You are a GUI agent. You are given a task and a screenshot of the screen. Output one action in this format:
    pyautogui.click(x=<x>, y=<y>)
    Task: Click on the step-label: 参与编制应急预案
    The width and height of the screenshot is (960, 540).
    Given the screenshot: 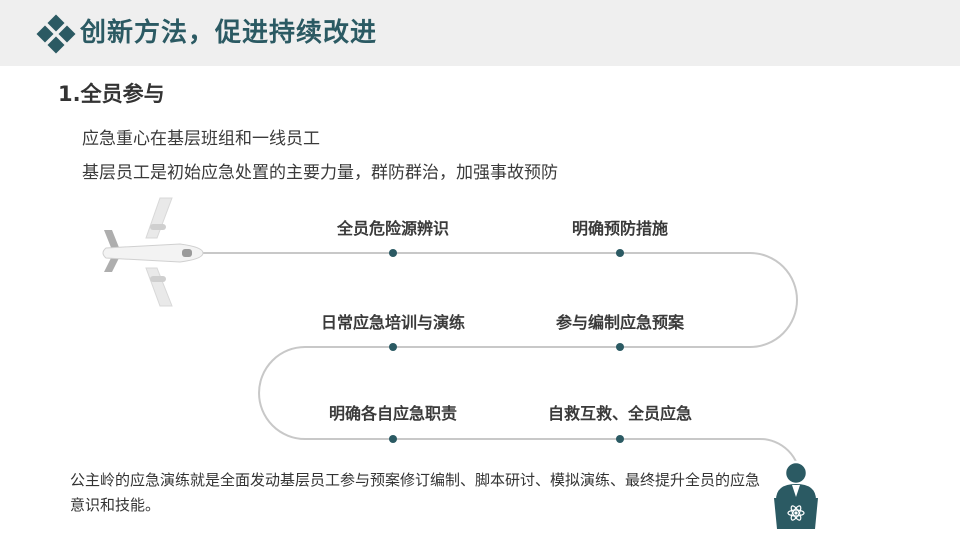 What is the action you would take?
    pyautogui.click(x=620, y=322)
    